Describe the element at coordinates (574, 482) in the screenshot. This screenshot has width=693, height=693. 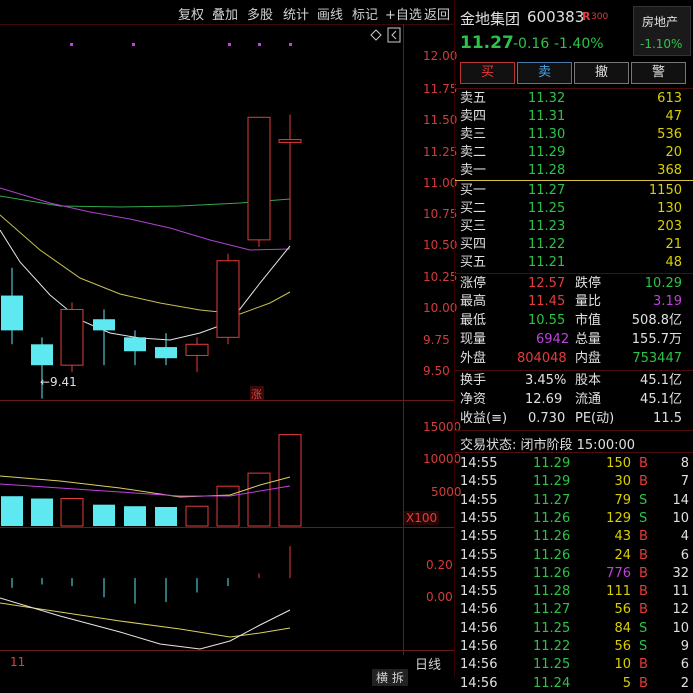
I see `trade-row: 14:55 11.29 30 B 7` at that location.